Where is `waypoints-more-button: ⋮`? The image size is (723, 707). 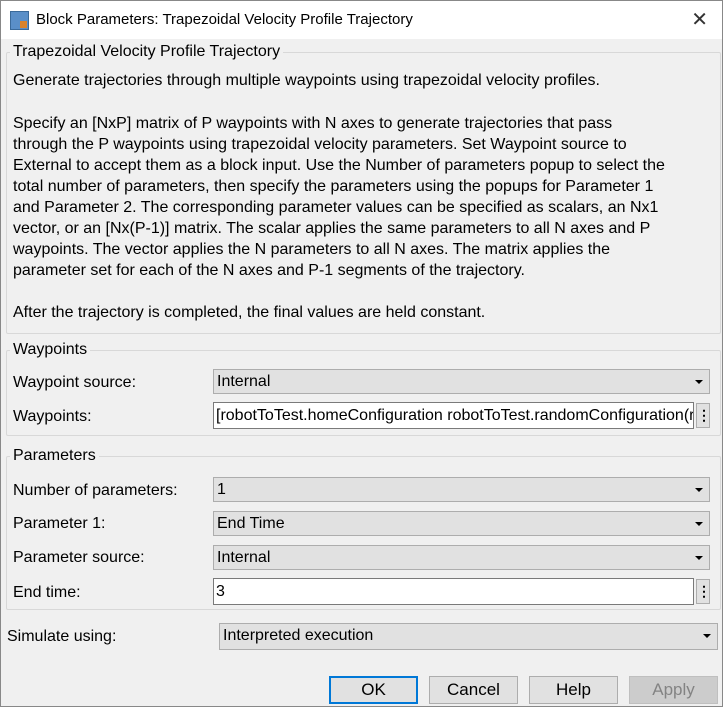 waypoints-more-button: ⋮ is located at coordinates (703, 415).